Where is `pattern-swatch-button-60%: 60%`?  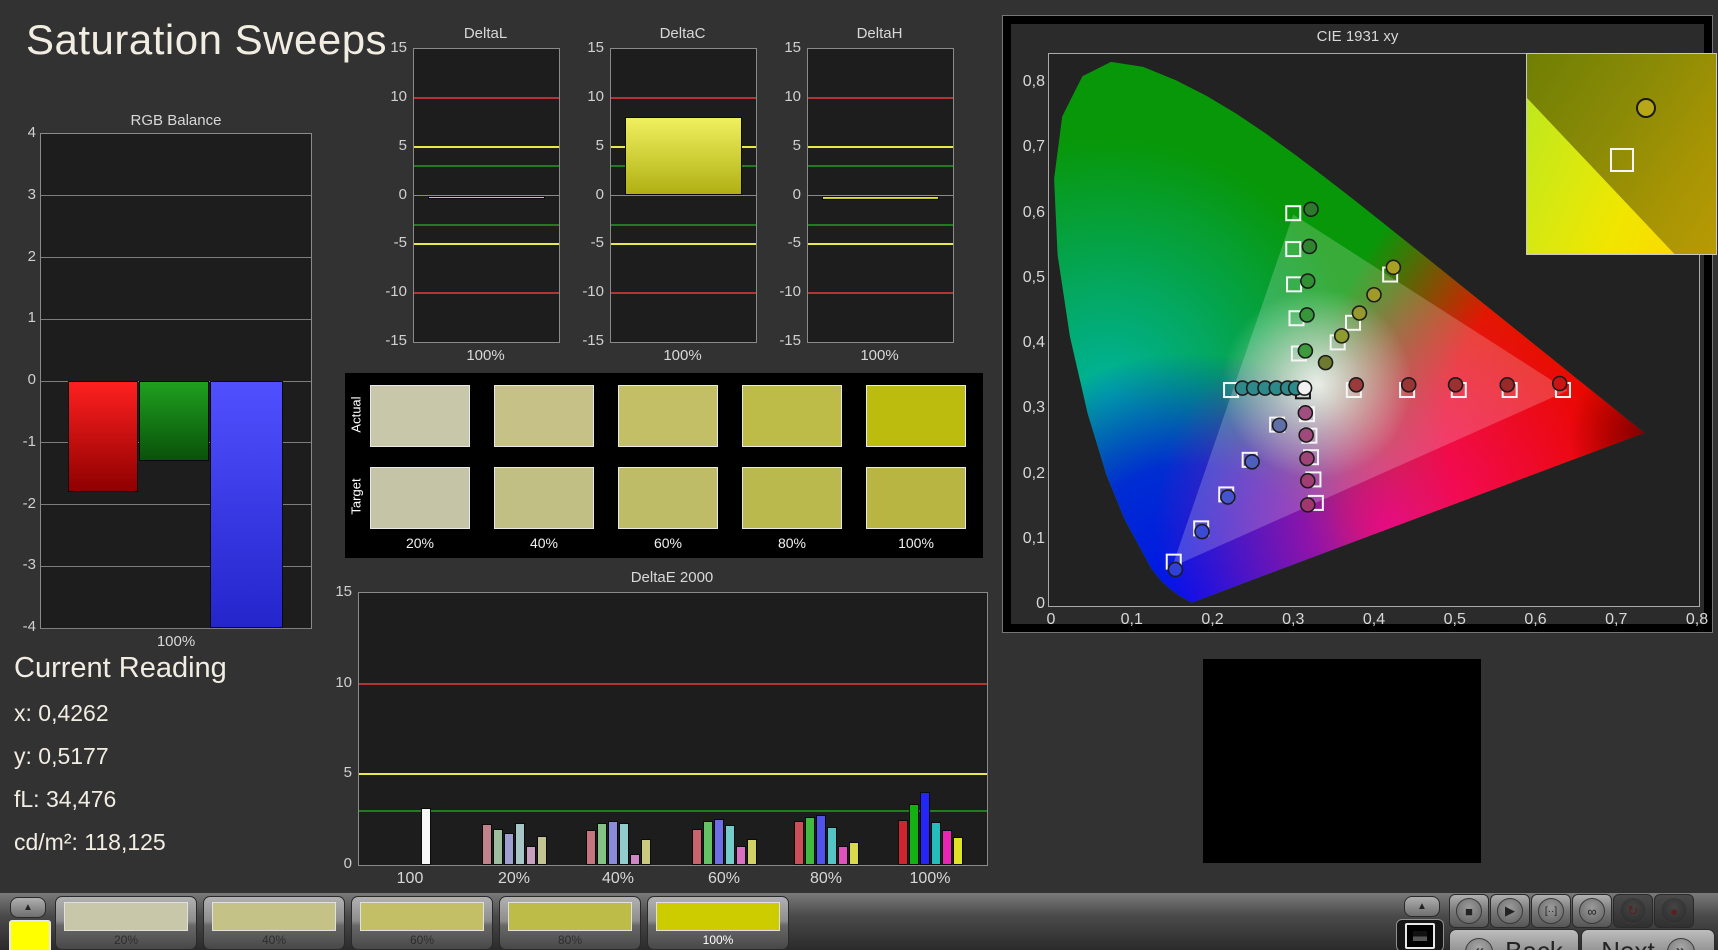
pattern-swatch-button-60%: 60% is located at coordinates (422, 923).